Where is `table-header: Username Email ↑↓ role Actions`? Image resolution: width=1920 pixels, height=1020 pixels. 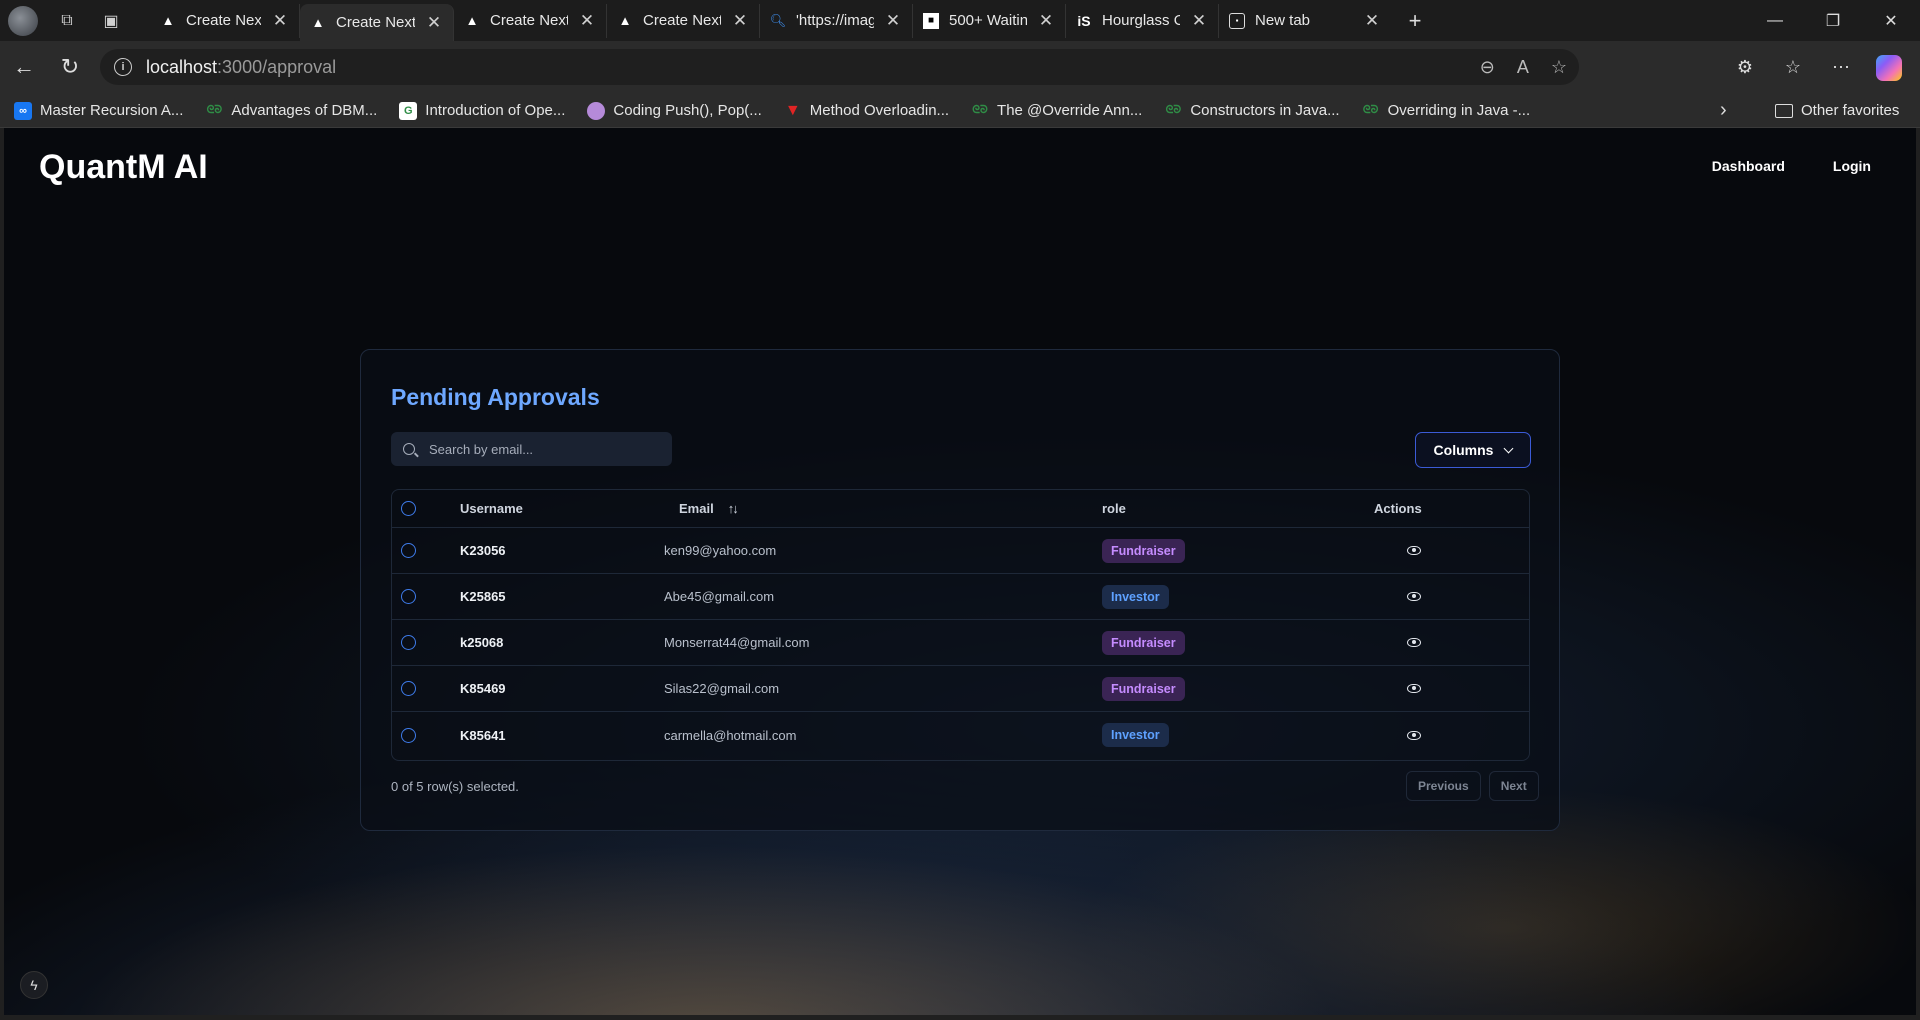
table-header: Username Email ↑↓ role Actions is located at coordinates (960, 509).